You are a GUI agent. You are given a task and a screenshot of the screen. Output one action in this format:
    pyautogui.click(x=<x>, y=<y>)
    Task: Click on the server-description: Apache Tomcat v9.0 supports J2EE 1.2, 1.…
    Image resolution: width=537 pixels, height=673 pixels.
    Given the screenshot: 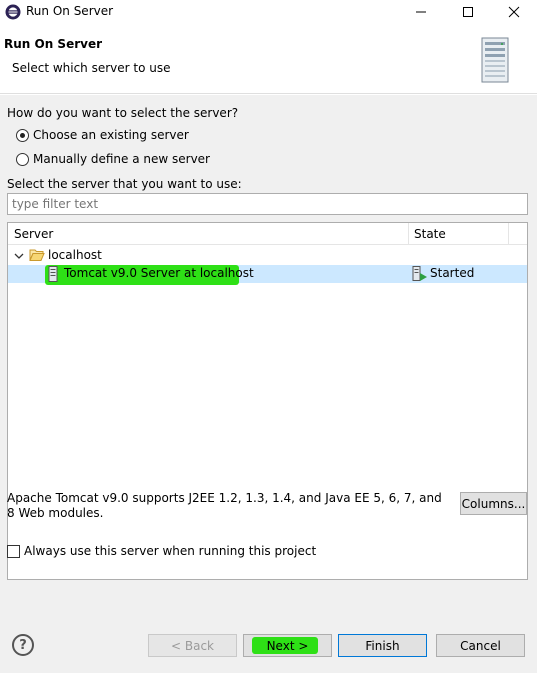 What is the action you would take?
    pyautogui.click(x=224, y=505)
    